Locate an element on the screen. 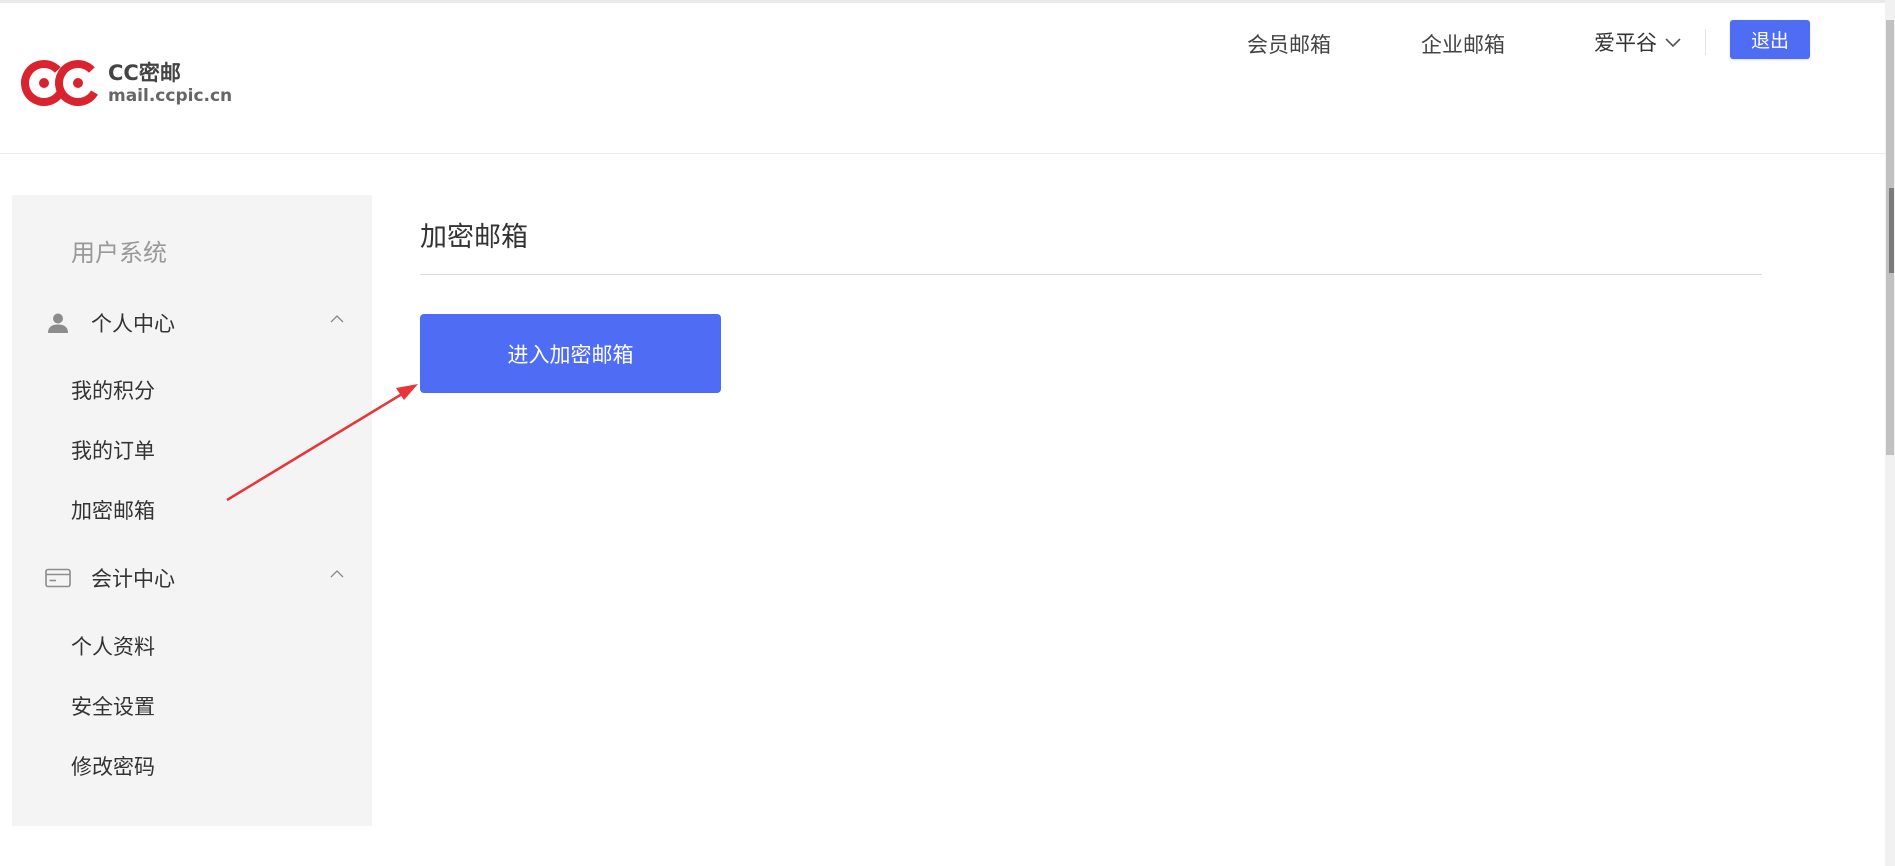  cc-logo-icon is located at coordinates (60, 83).